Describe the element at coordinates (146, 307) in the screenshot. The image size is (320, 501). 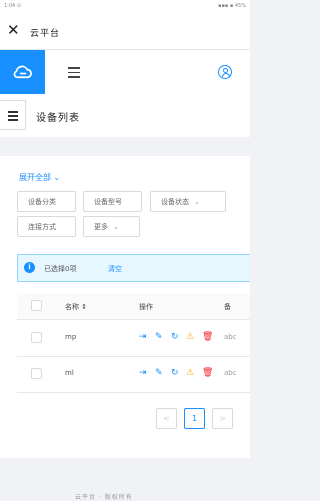
I see `column-actions: 操作` at that location.